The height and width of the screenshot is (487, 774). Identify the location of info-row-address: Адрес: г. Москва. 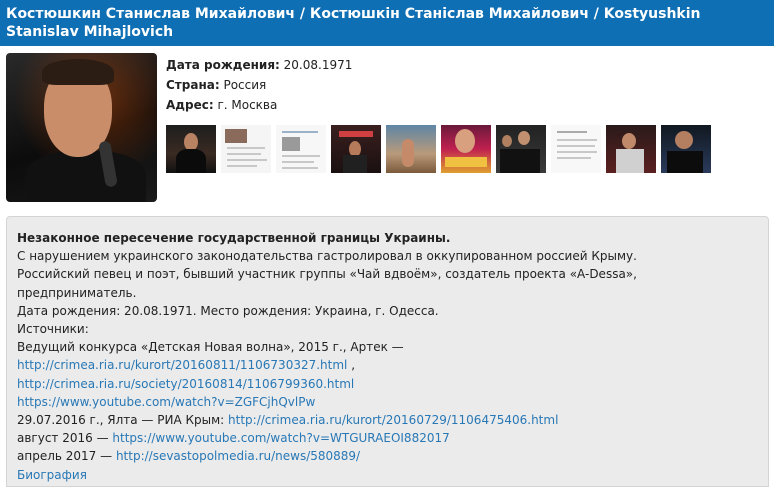
(259, 105).